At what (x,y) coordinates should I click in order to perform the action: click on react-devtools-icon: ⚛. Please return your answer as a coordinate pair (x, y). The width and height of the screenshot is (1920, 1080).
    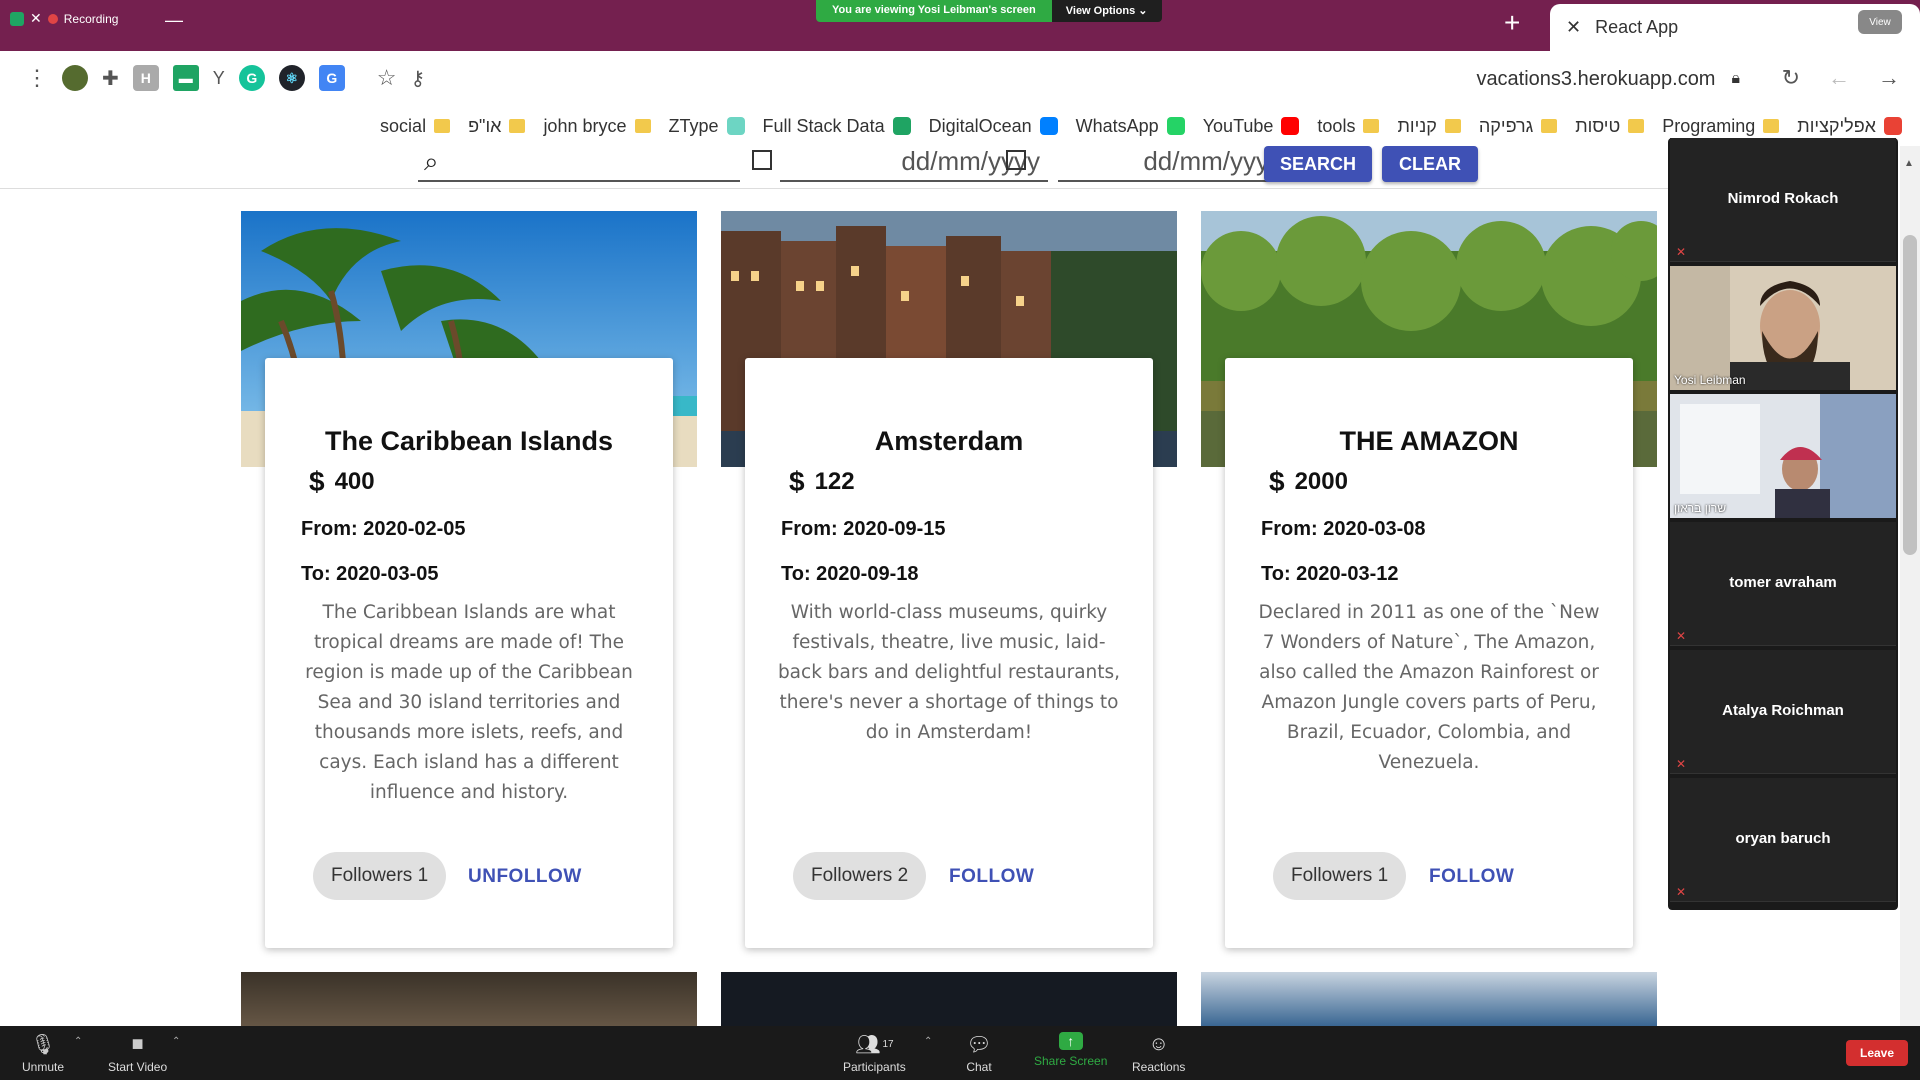
    Looking at the image, I should click on (291, 78).